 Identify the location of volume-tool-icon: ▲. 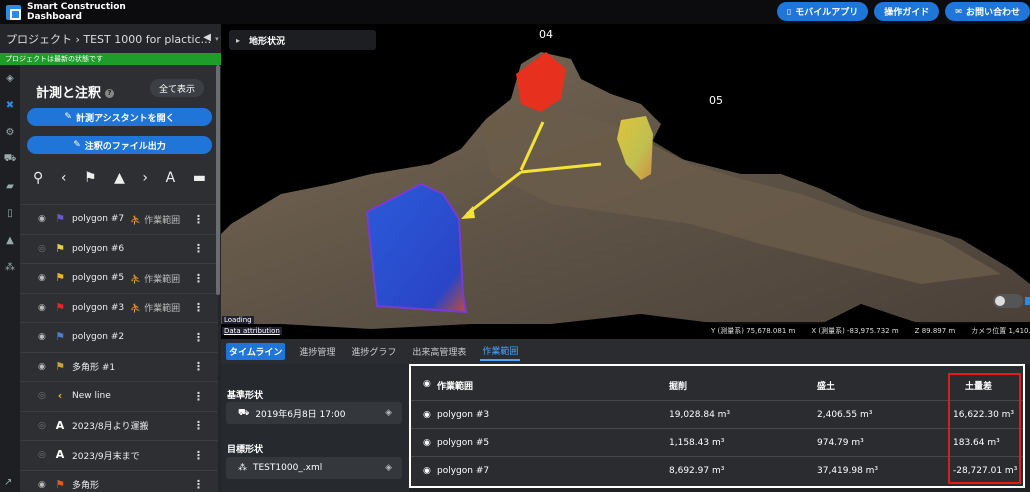
(119, 178).